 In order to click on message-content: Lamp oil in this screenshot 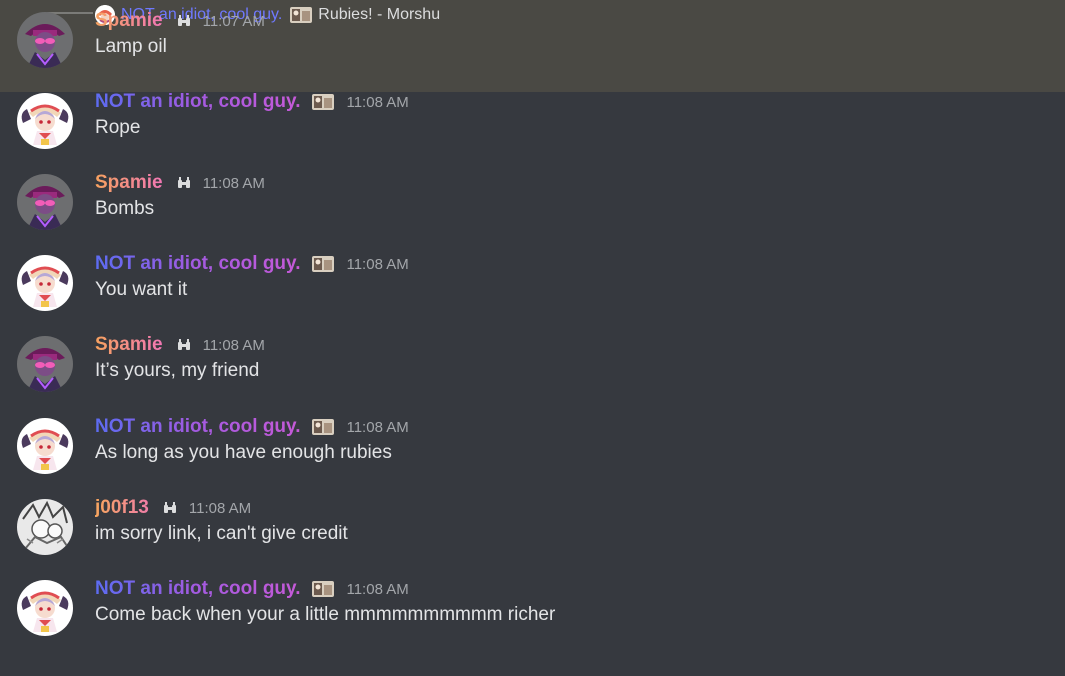, I will do `click(131, 46)`.